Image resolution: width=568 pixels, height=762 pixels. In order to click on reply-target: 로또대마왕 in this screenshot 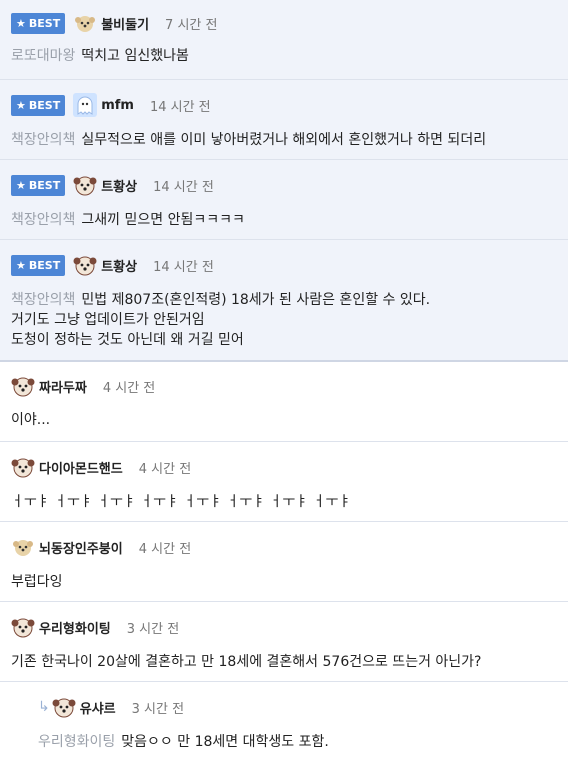, I will do `click(43, 56)`.